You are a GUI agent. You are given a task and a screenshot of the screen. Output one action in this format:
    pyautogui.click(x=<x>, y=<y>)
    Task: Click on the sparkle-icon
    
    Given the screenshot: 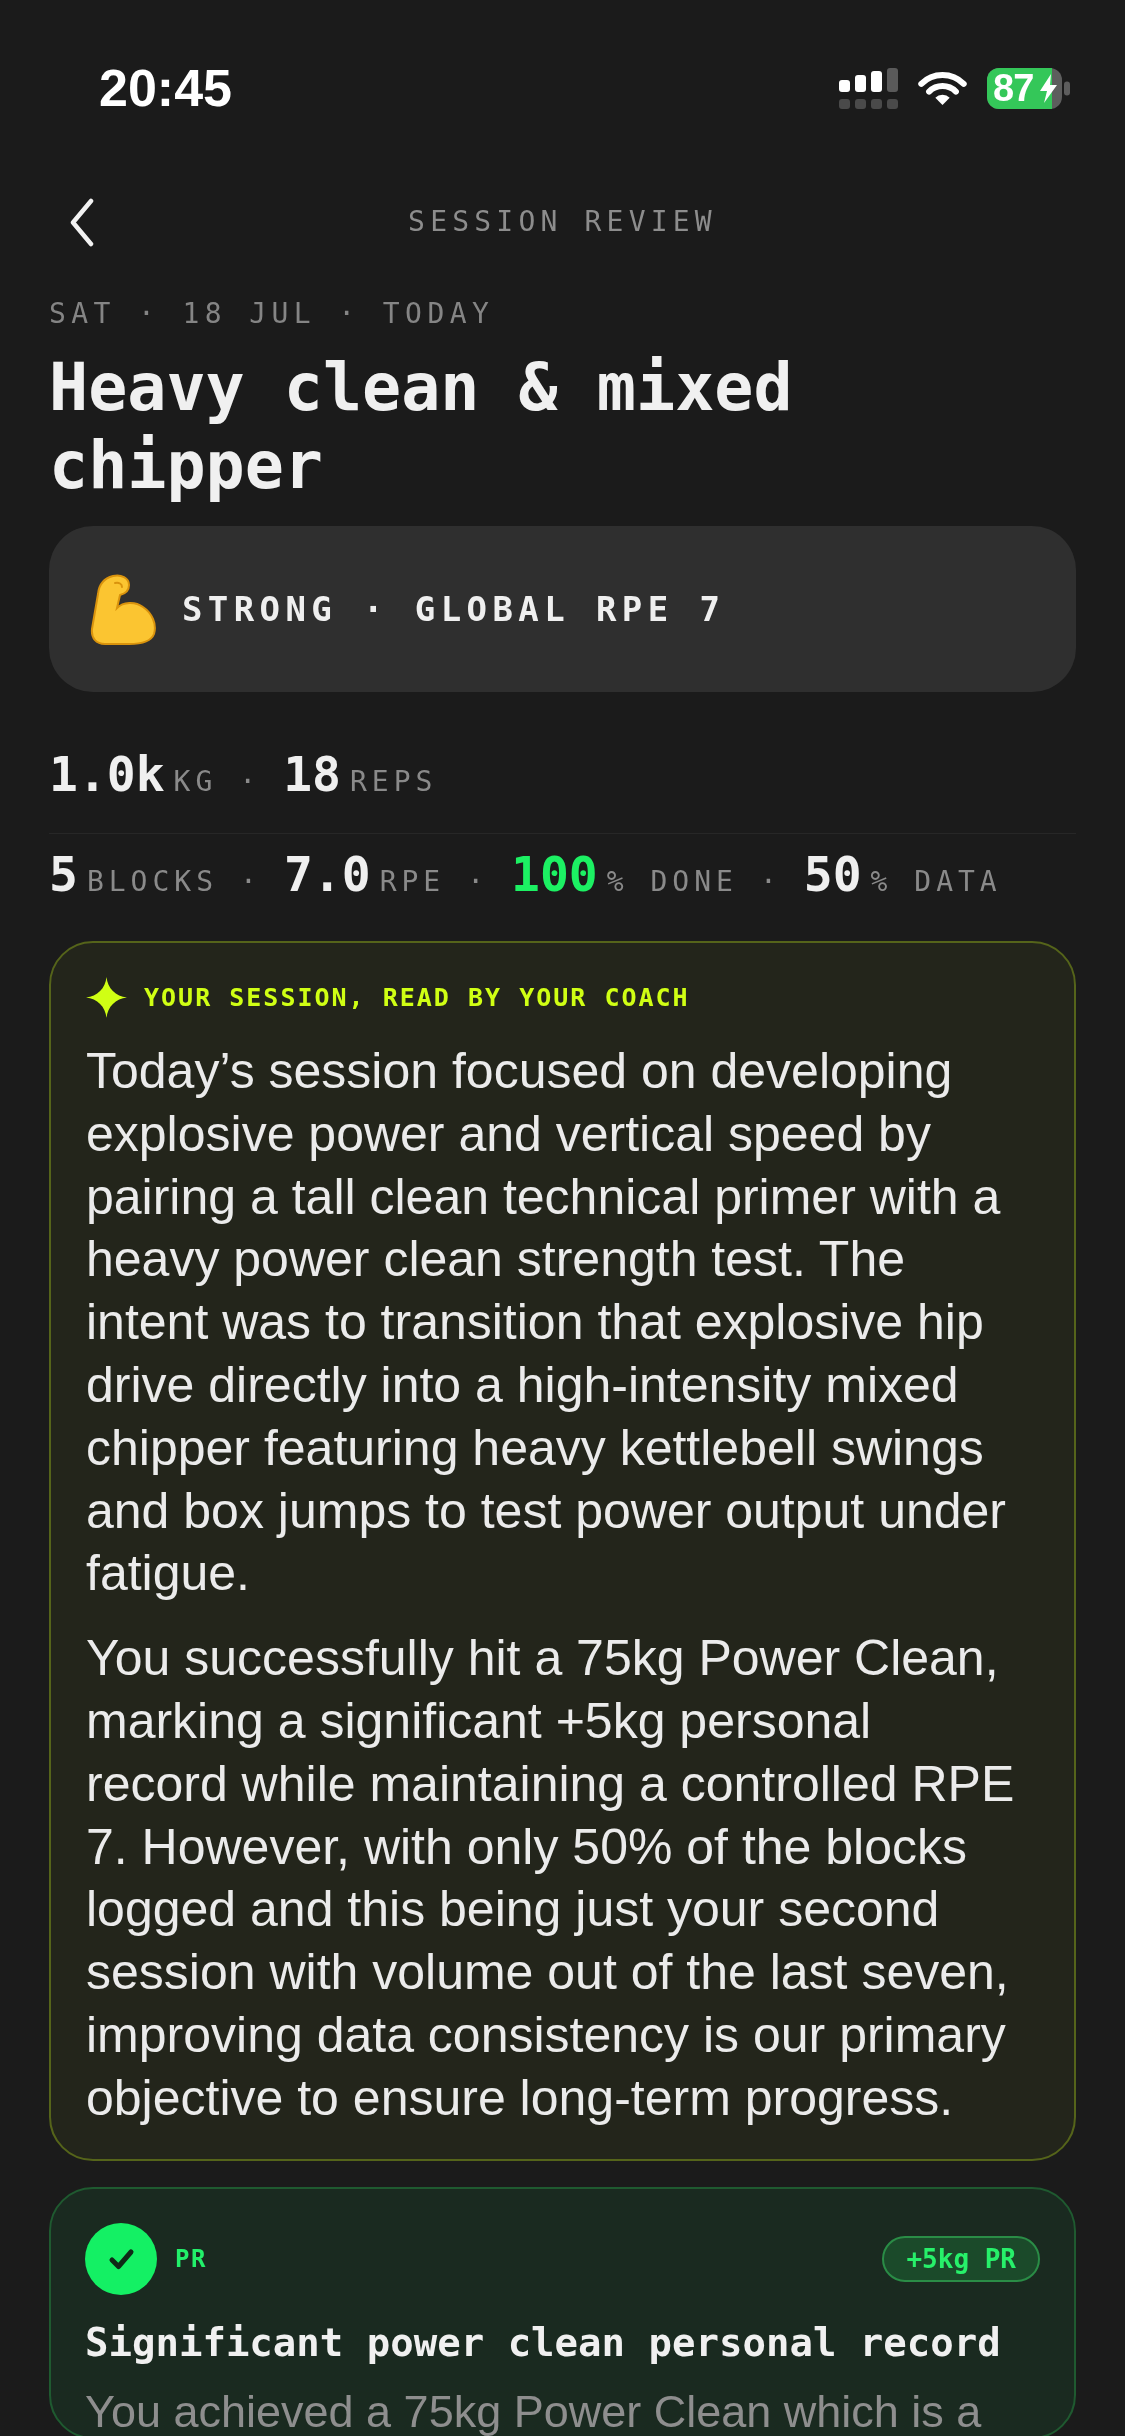 What is the action you would take?
    pyautogui.click(x=106, y=997)
    